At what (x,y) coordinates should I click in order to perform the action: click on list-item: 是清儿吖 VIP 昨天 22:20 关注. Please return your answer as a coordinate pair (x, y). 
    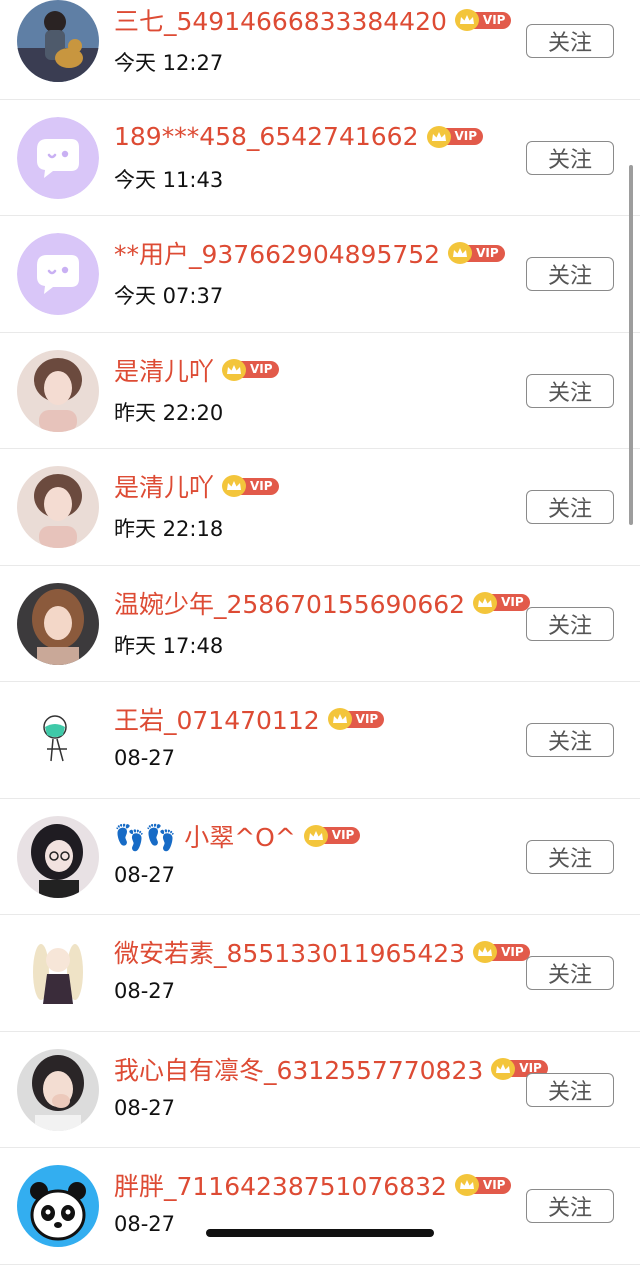
    Looking at the image, I should click on (320, 391).